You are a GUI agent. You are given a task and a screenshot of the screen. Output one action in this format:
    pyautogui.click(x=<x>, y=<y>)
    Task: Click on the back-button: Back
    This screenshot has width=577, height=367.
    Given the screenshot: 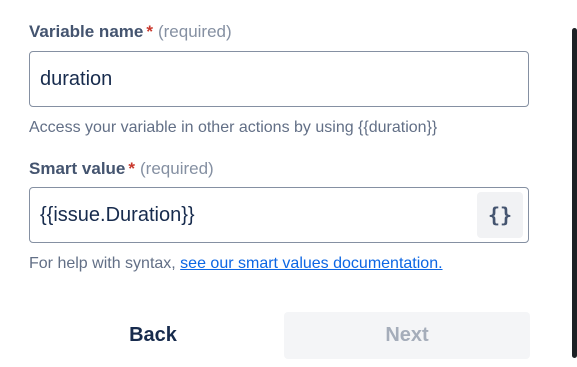 What is the action you would take?
    pyautogui.click(x=153, y=335)
    